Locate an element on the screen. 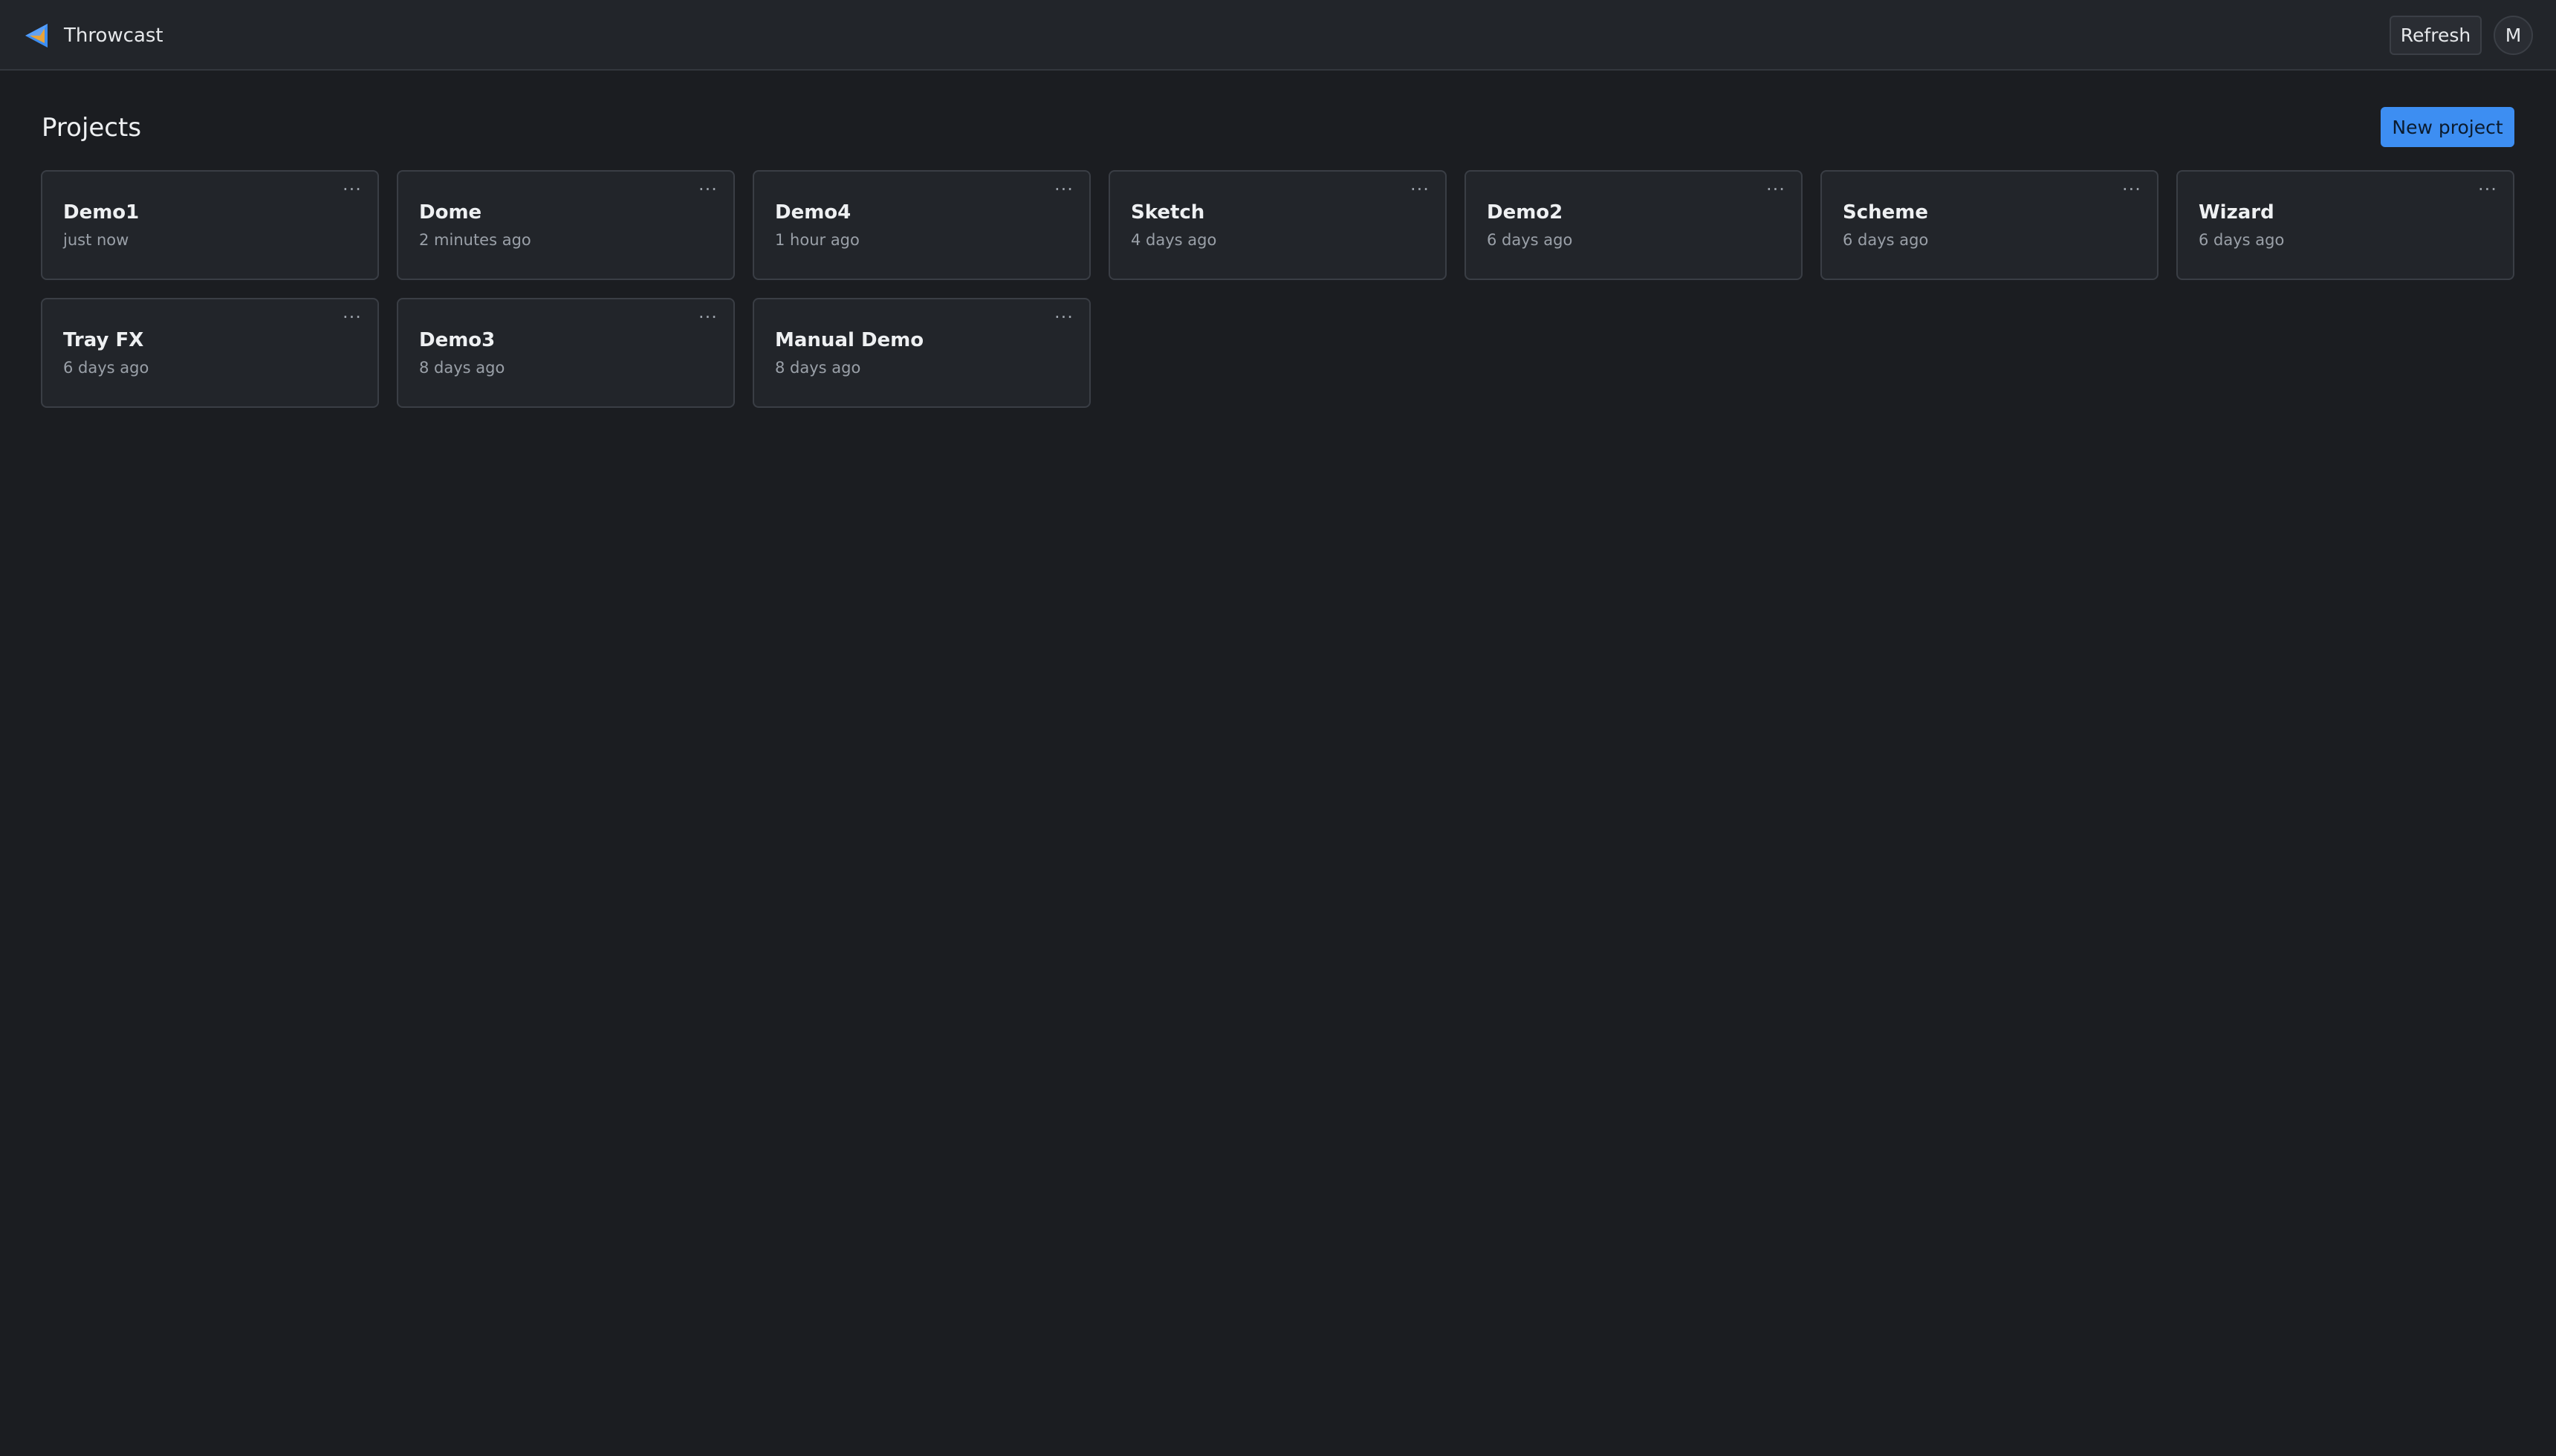 The image size is (2556, 1456). project-card: Dome 2 minutes ago ··· is located at coordinates (566, 225).